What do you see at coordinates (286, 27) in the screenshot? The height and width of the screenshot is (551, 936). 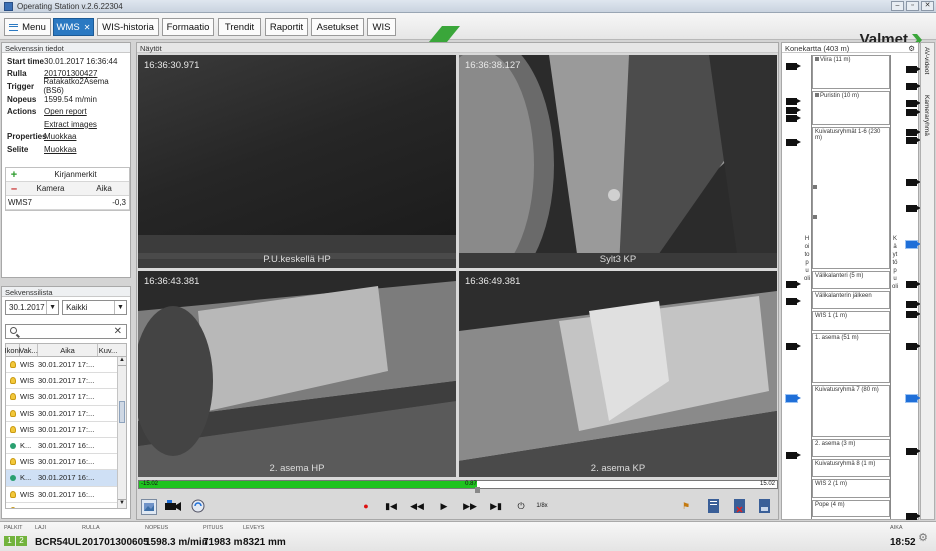 I see `tab-raportit: Raportit` at bounding box center [286, 27].